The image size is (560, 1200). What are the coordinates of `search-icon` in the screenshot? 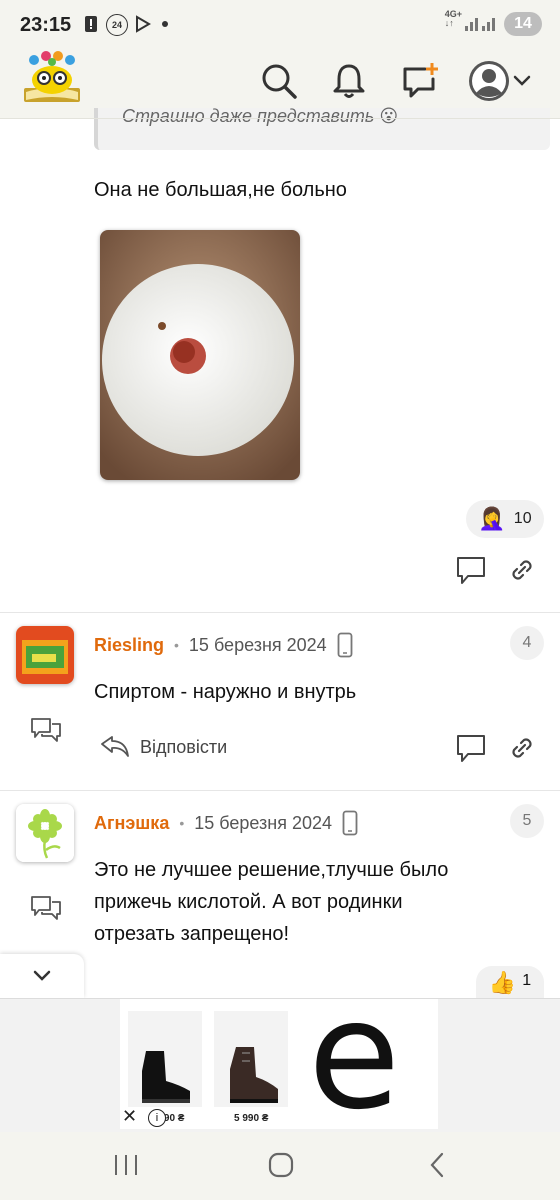 It's located at (279, 81).